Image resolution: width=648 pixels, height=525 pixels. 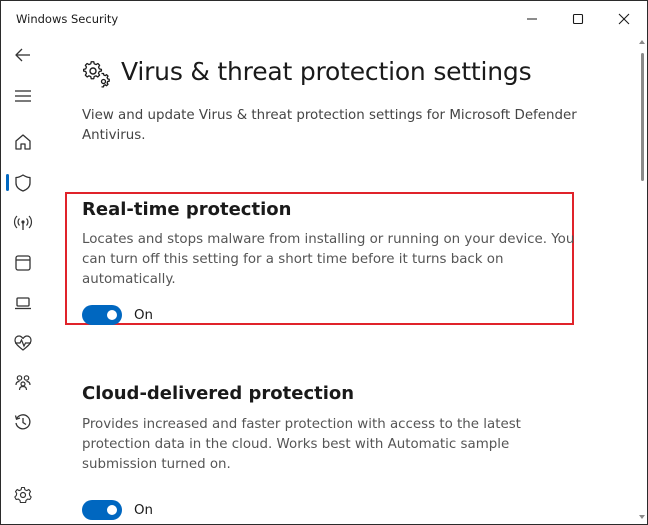 What do you see at coordinates (218, 393) in the screenshot?
I see `section-title-cloud-delivered-protection: Cloud-delivered protection` at bounding box center [218, 393].